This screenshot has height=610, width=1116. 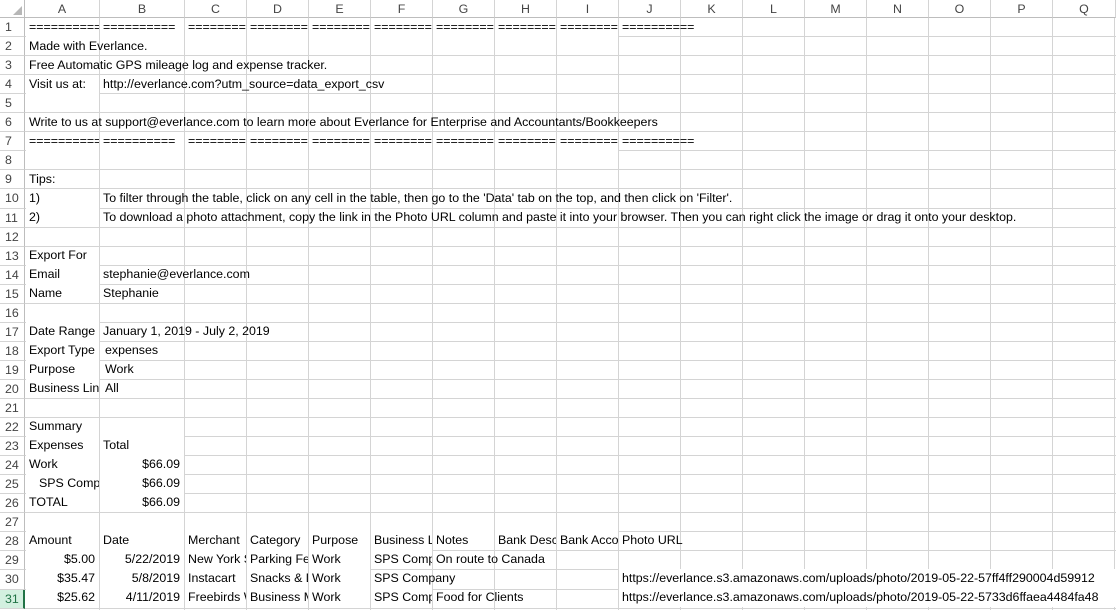 I want to click on cell-f28: Business Line, so click(x=401, y=540).